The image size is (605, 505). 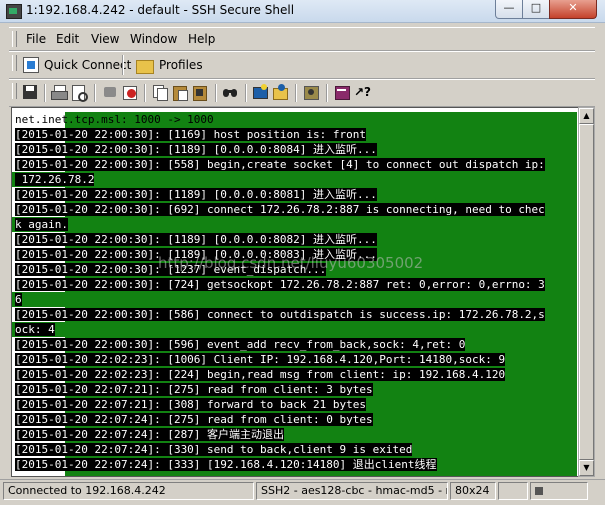 What do you see at coordinates (36, 39) in the screenshot?
I see `menu-file: File` at bounding box center [36, 39].